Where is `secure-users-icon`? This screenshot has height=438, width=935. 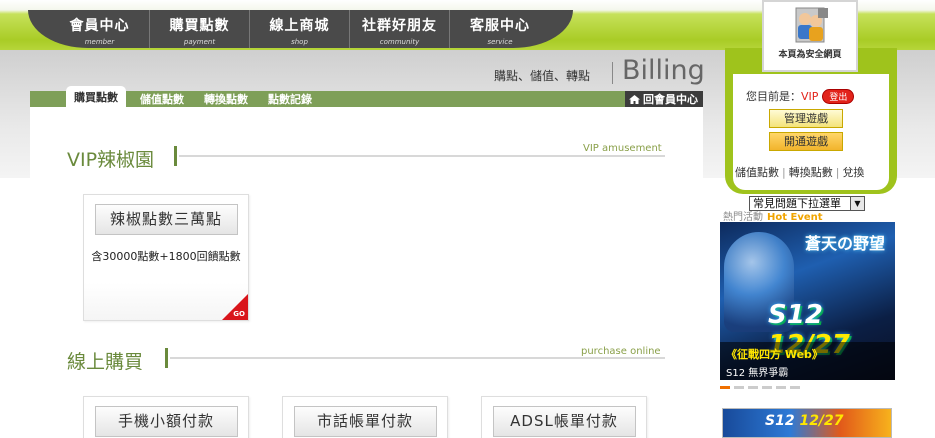
secure-users-icon is located at coordinates (810, 25).